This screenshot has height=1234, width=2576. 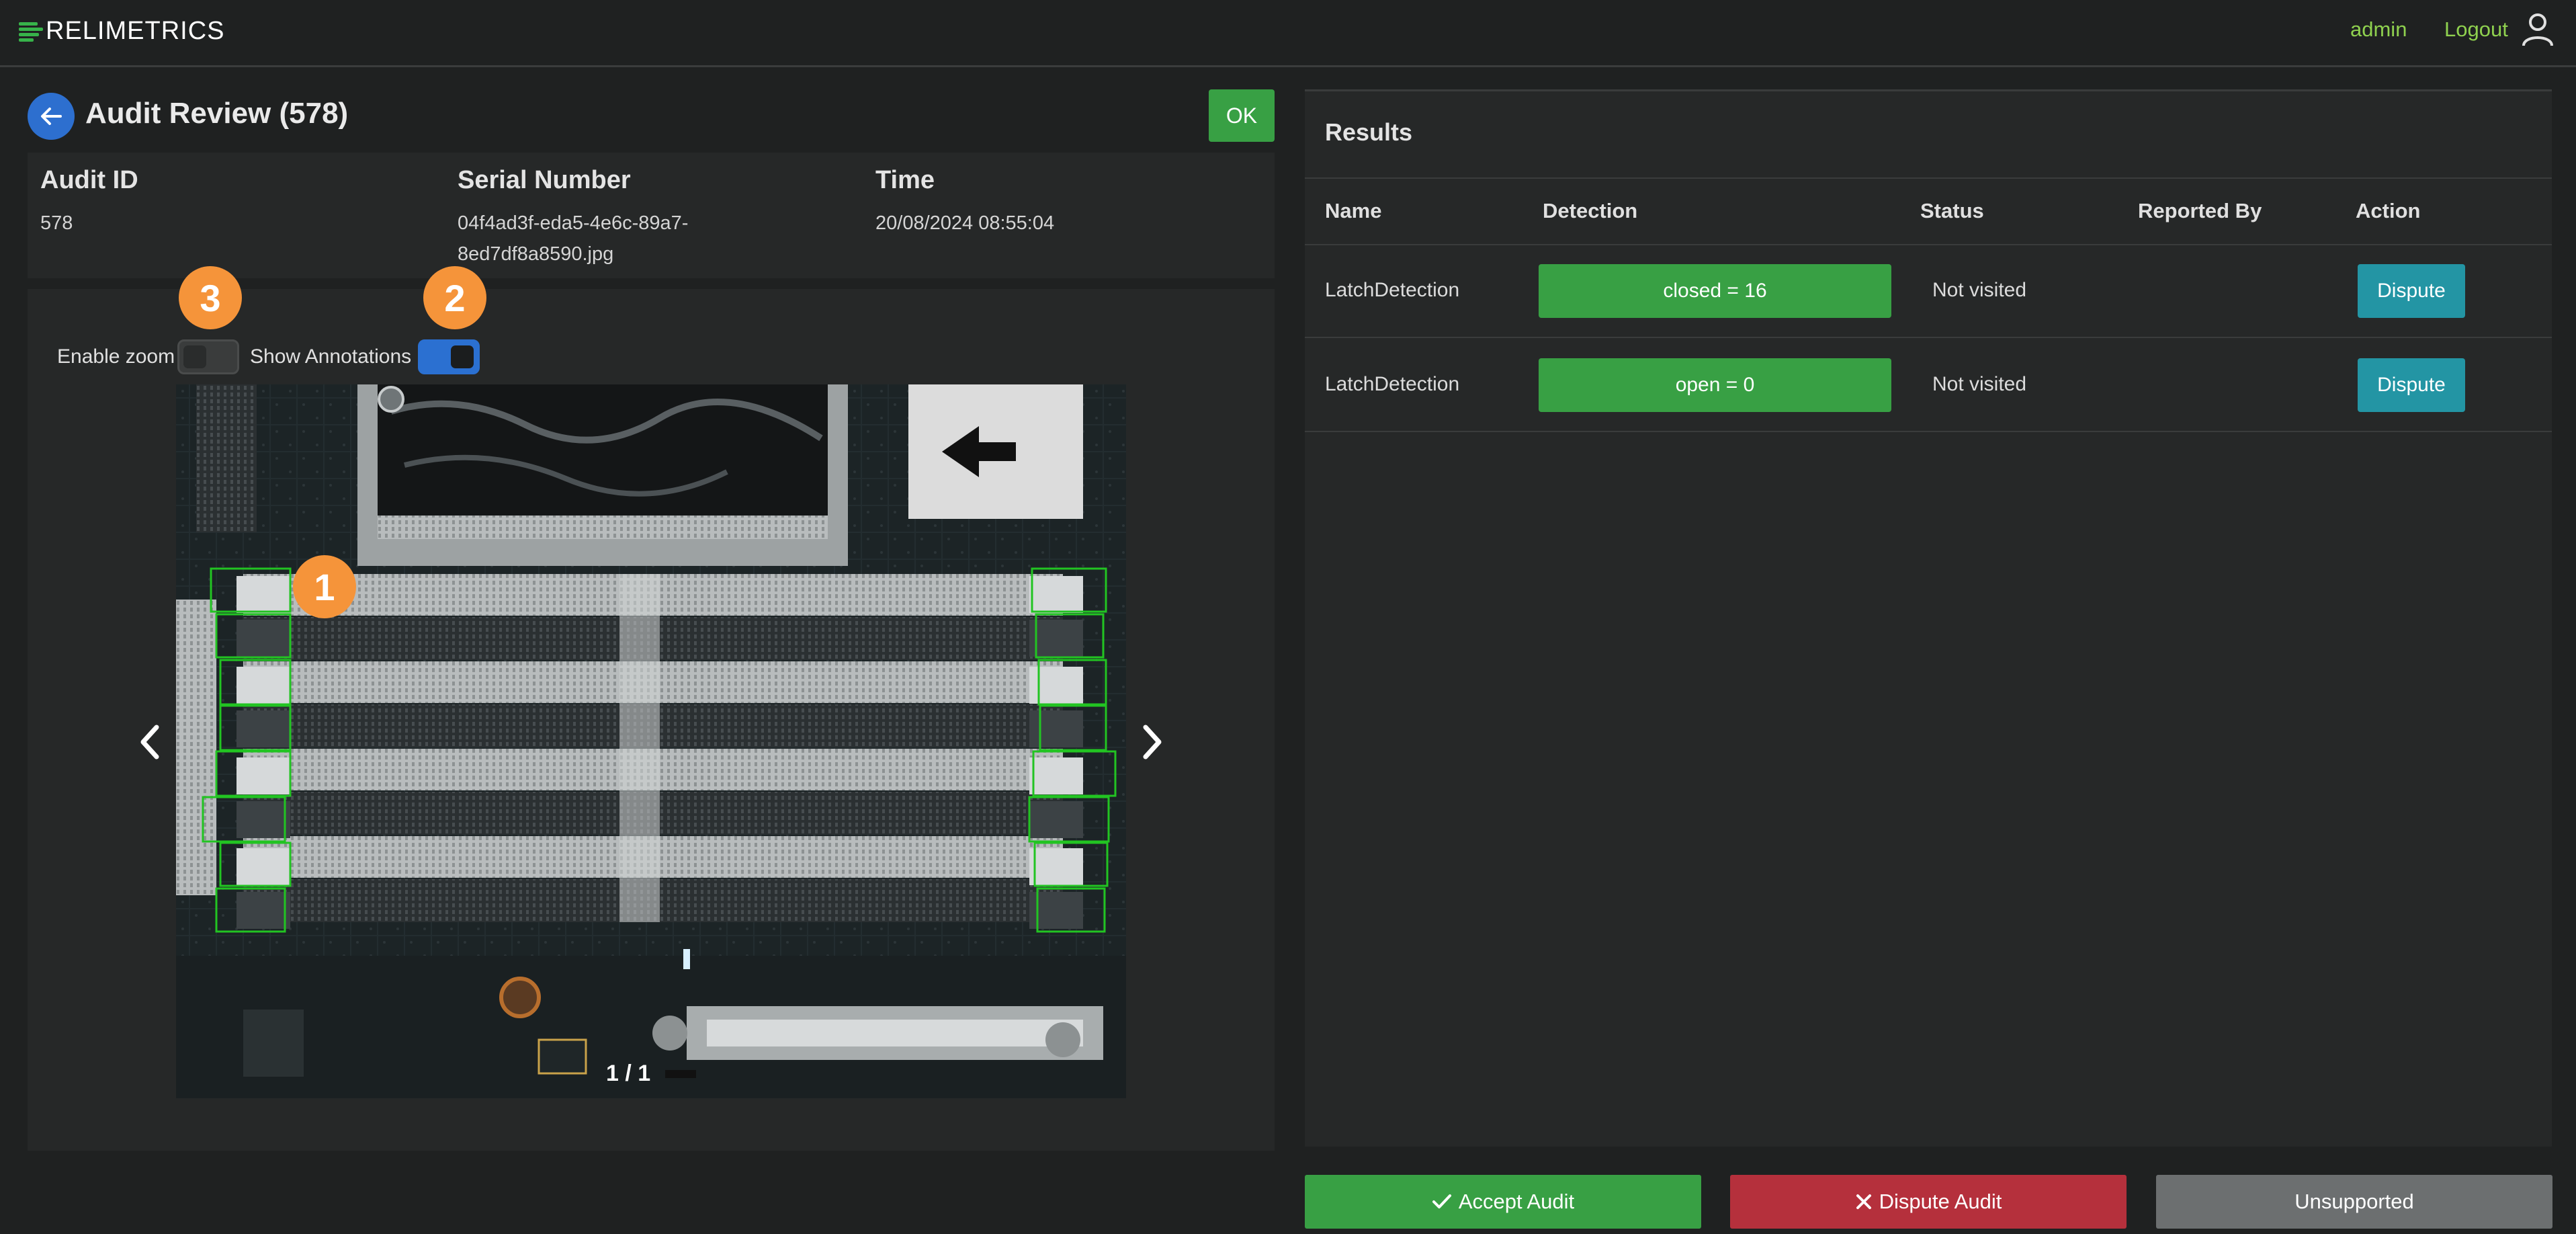 I want to click on username-link: admin, so click(x=2378, y=29).